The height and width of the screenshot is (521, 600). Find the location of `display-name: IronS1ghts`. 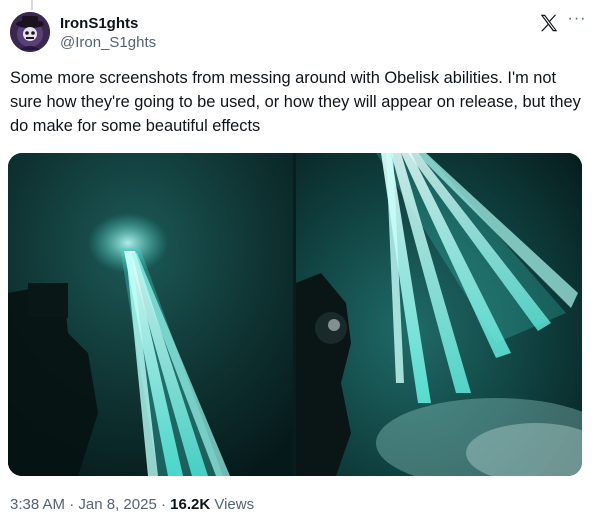

display-name: IronS1ghts is located at coordinates (108, 23).